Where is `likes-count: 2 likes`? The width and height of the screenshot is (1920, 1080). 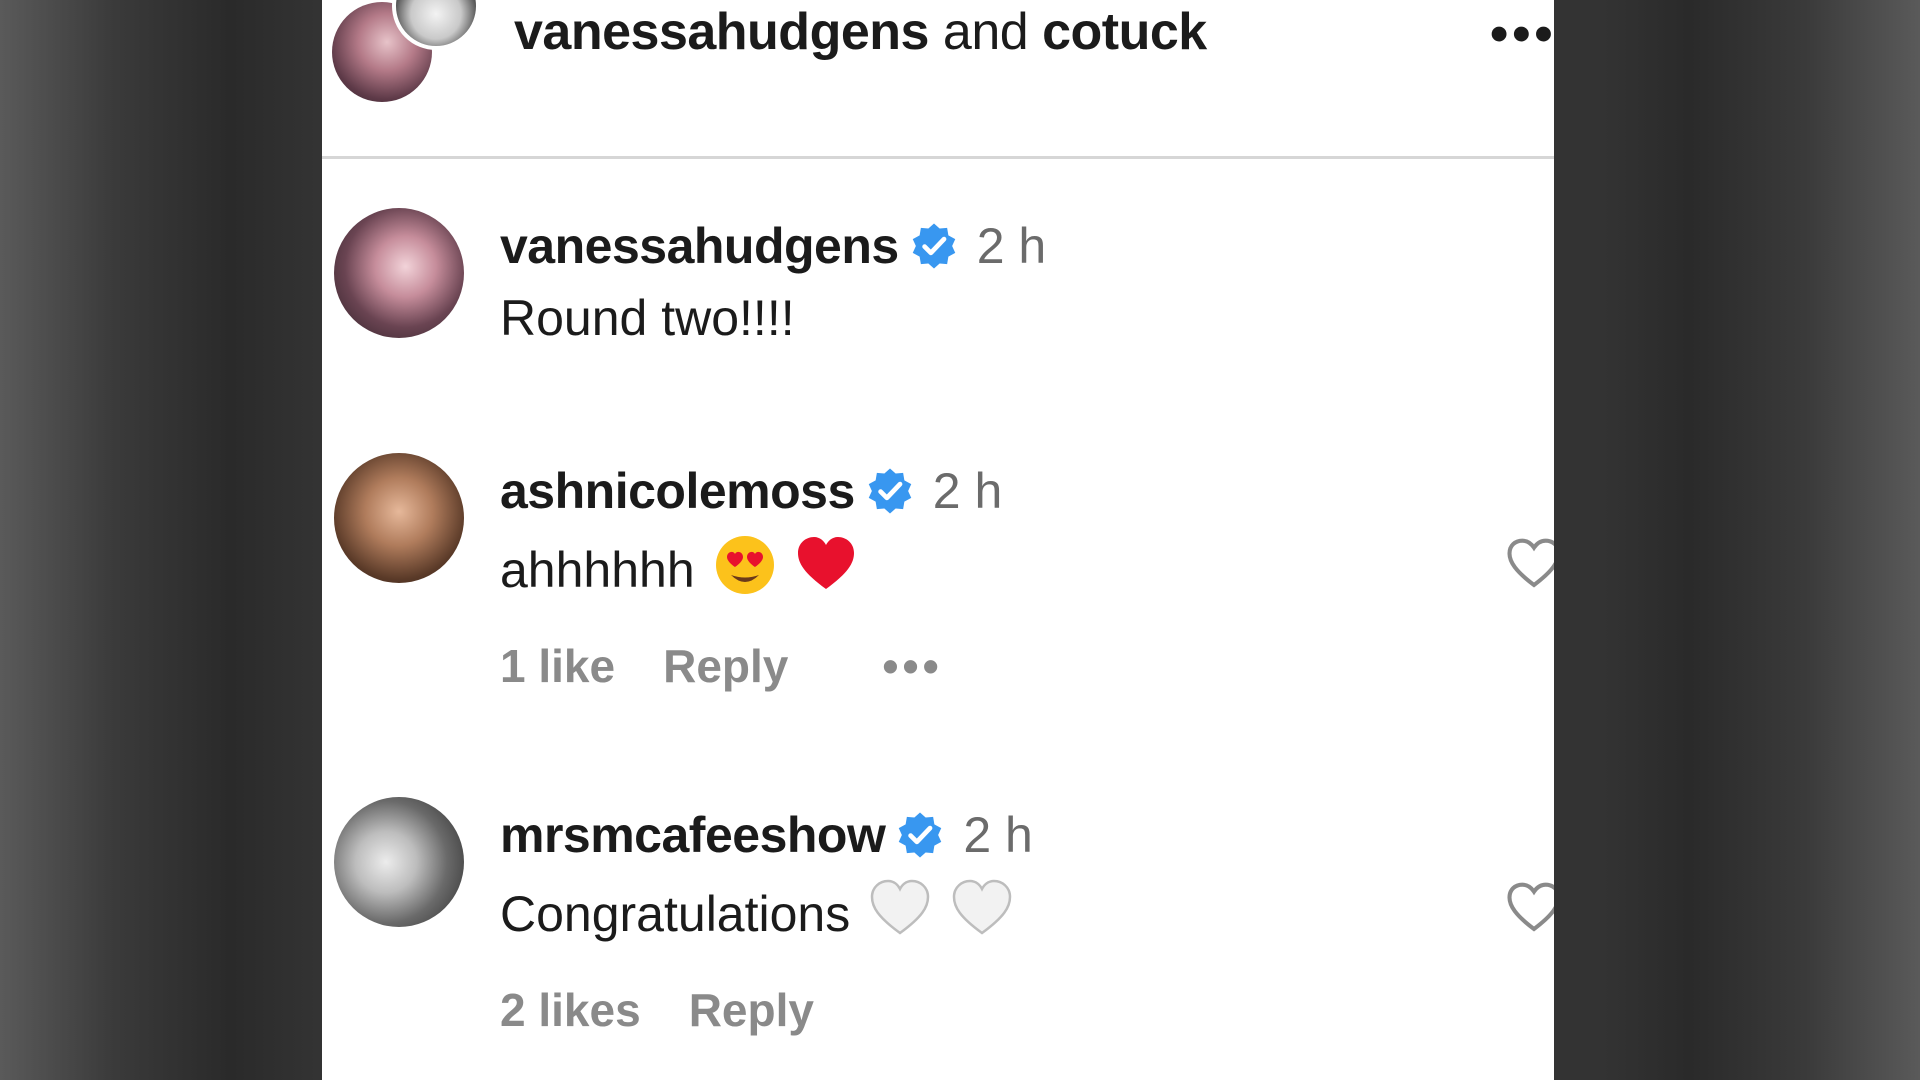
likes-count: 2 likes is located at coordinates (570, 1010).